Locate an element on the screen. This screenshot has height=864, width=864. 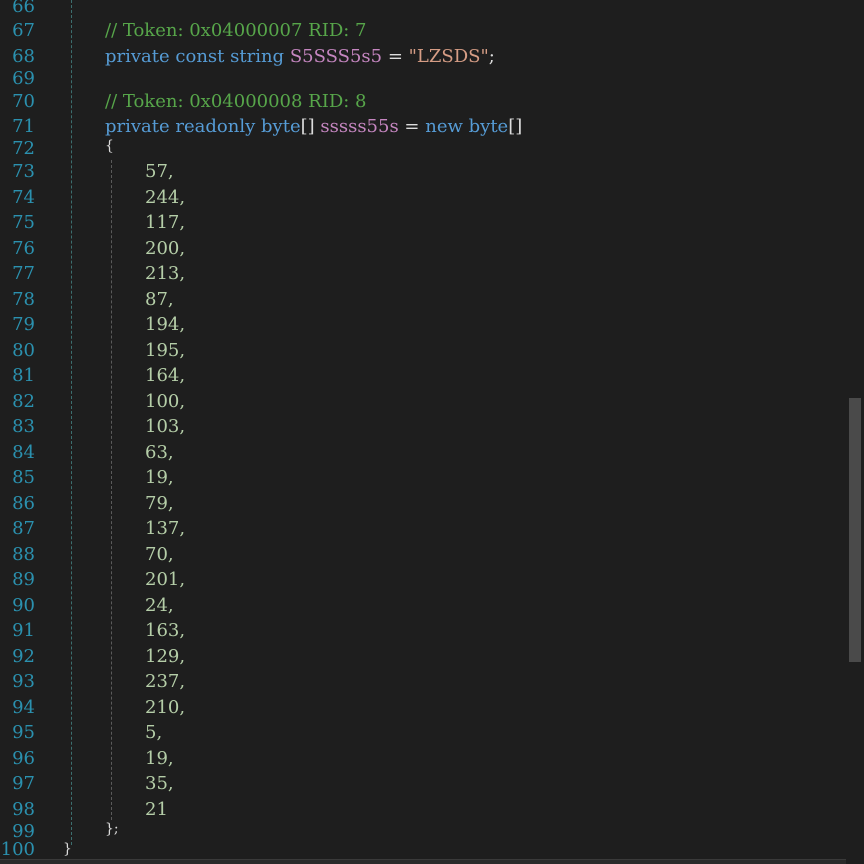
keyword-byte: byte is located at coordinates (281, 126).